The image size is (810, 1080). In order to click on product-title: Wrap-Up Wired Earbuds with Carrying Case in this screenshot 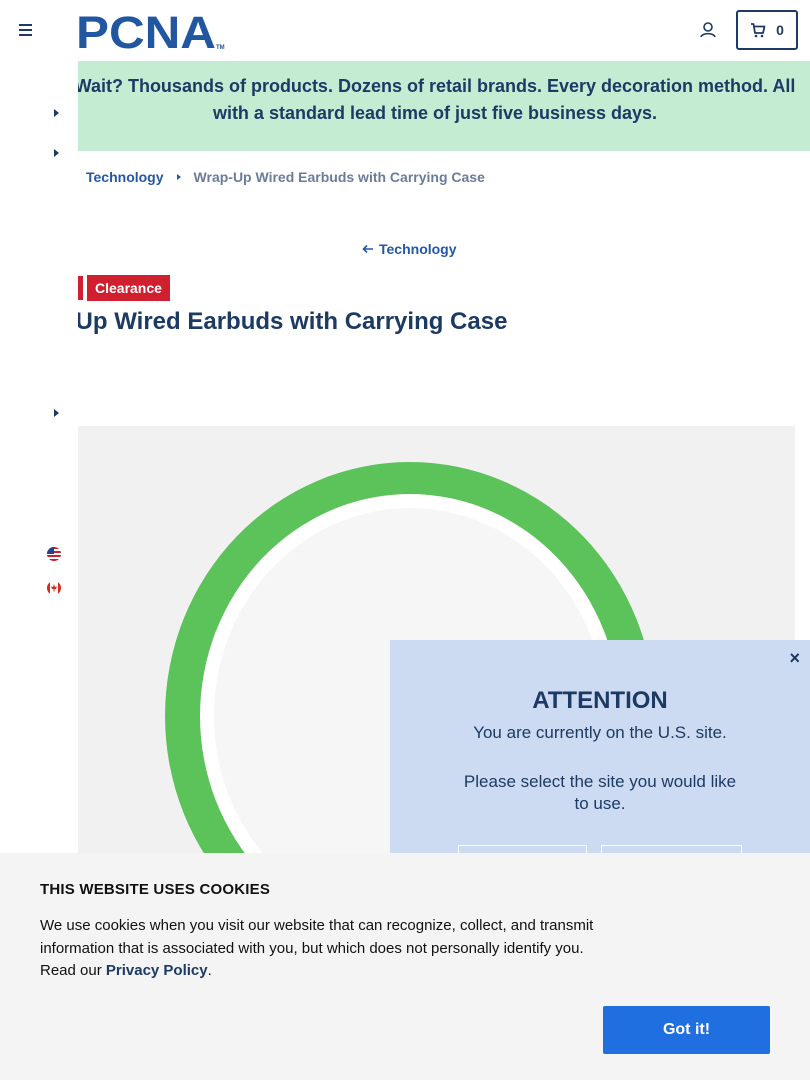, I will do `click(444, 322)`.